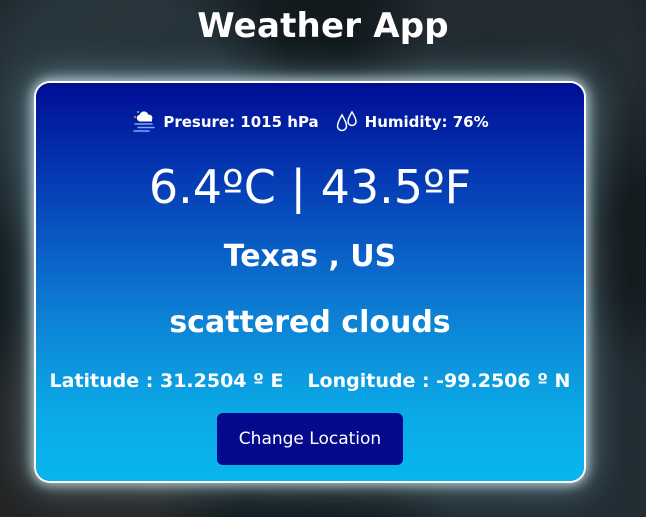  What do you see at coordinates (310, 187) in the screenshot?
I see `temperature-reading: 6.4ºC | 43.5ºF` at bounding box center [310, 187].